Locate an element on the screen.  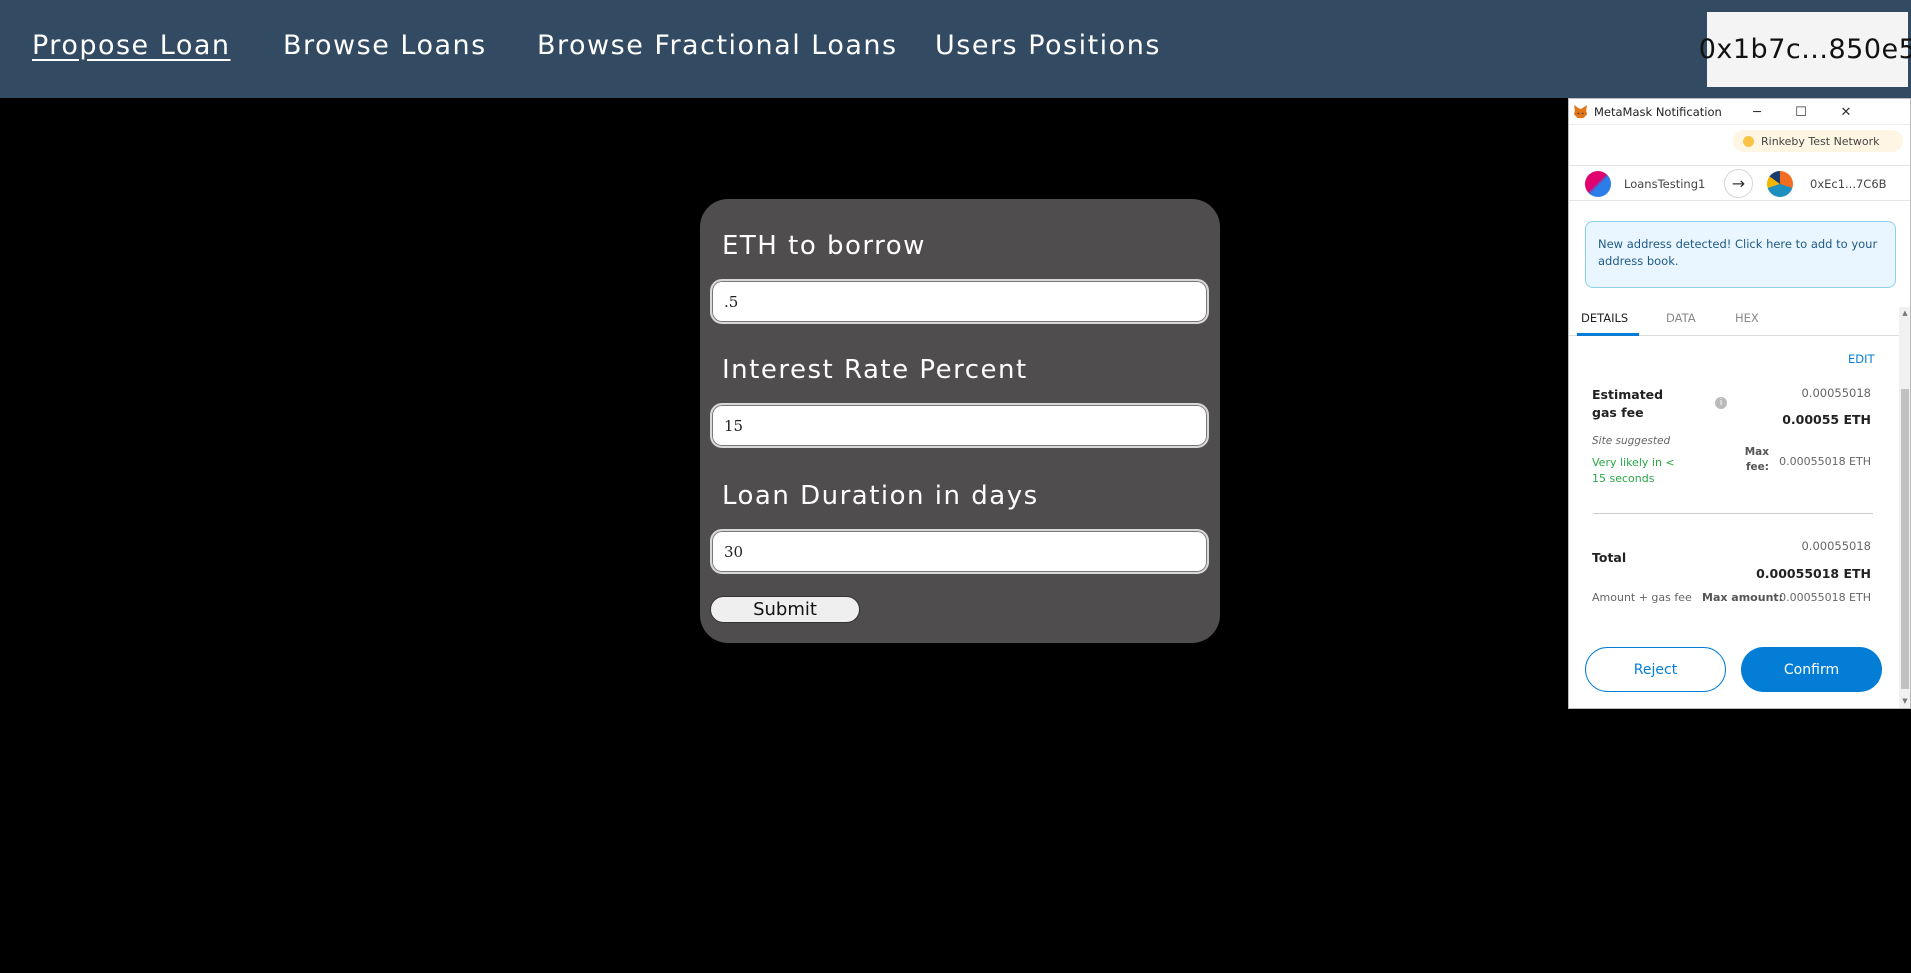
total-label: Total is located at coordinates (1609, 557).